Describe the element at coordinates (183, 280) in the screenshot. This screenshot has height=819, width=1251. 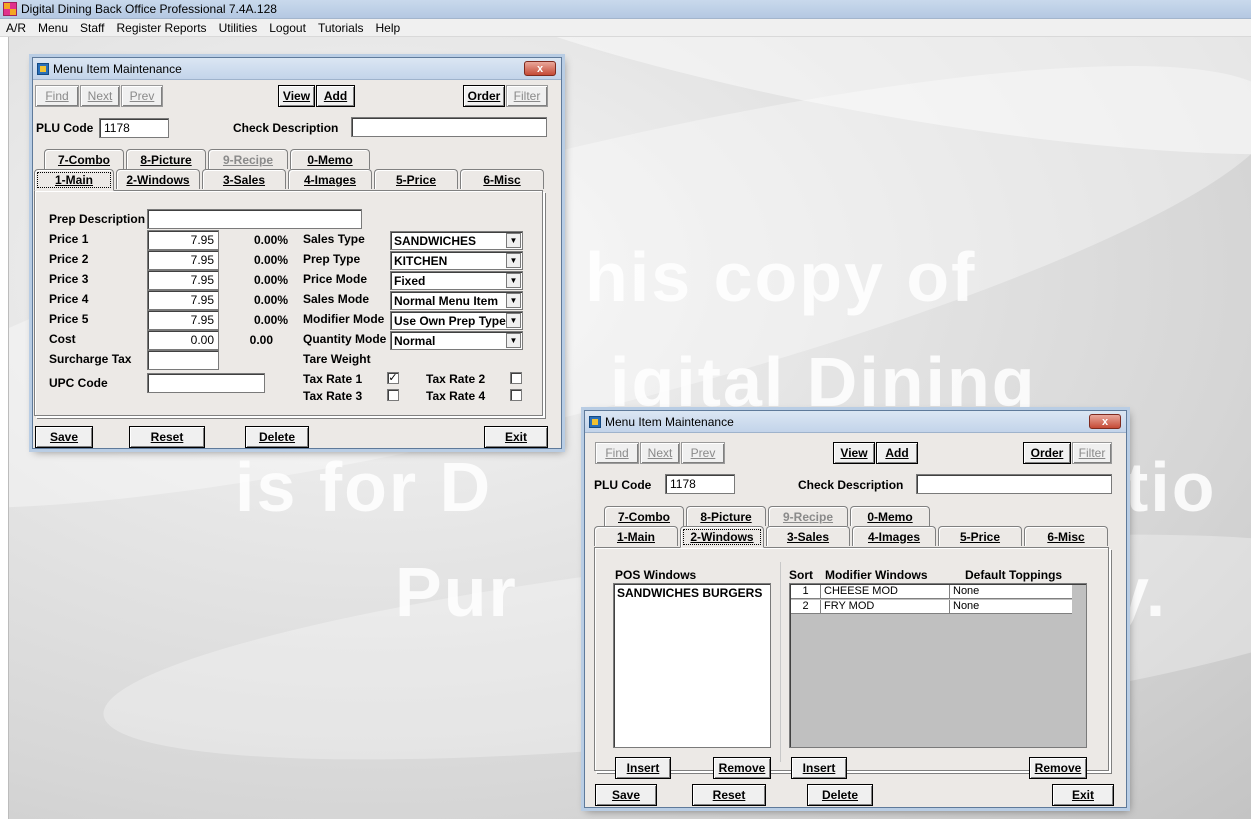
I see `price-3-input: 7.95` at that location.